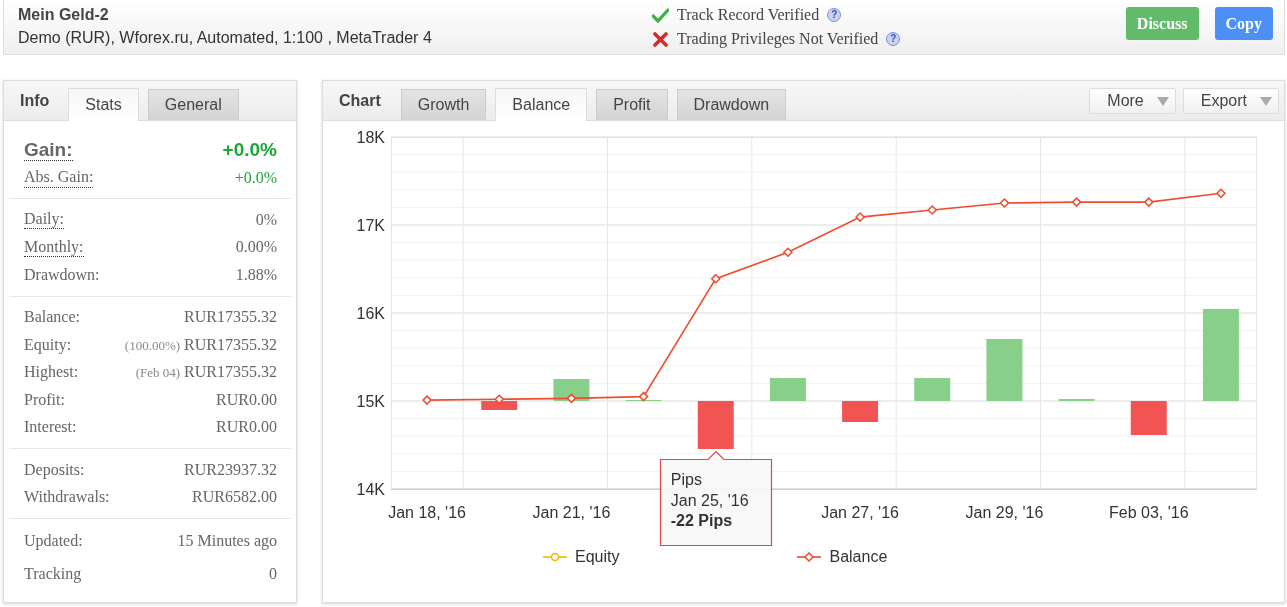  Describe the element at coordinates (541, 104) in the screenshot. I see `tab: Balance` at that location.